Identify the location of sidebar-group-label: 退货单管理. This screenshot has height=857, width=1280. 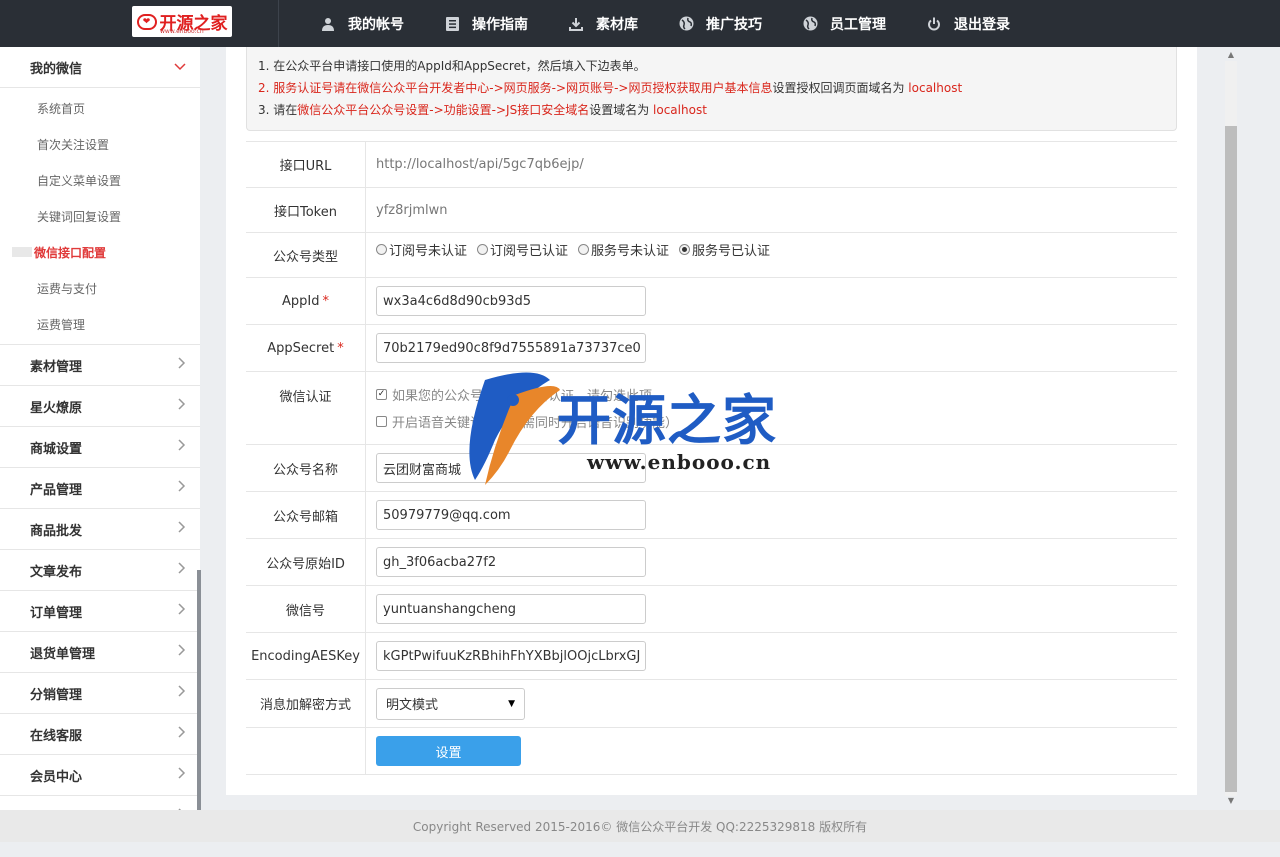
(63, 654).